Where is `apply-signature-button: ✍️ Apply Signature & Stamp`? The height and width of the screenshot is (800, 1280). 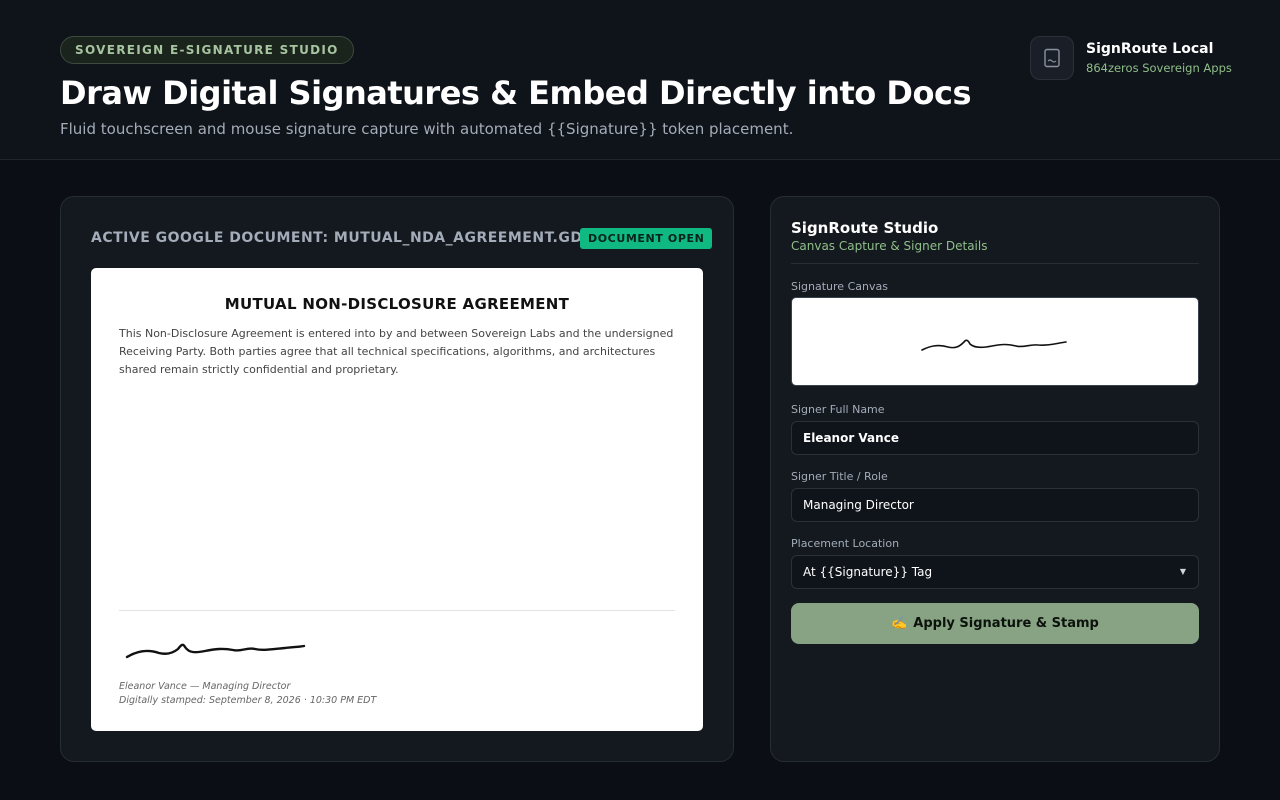
apply-signature-button: ✍️ Apply Signature & Stamp is located at coordinates (995, 623).